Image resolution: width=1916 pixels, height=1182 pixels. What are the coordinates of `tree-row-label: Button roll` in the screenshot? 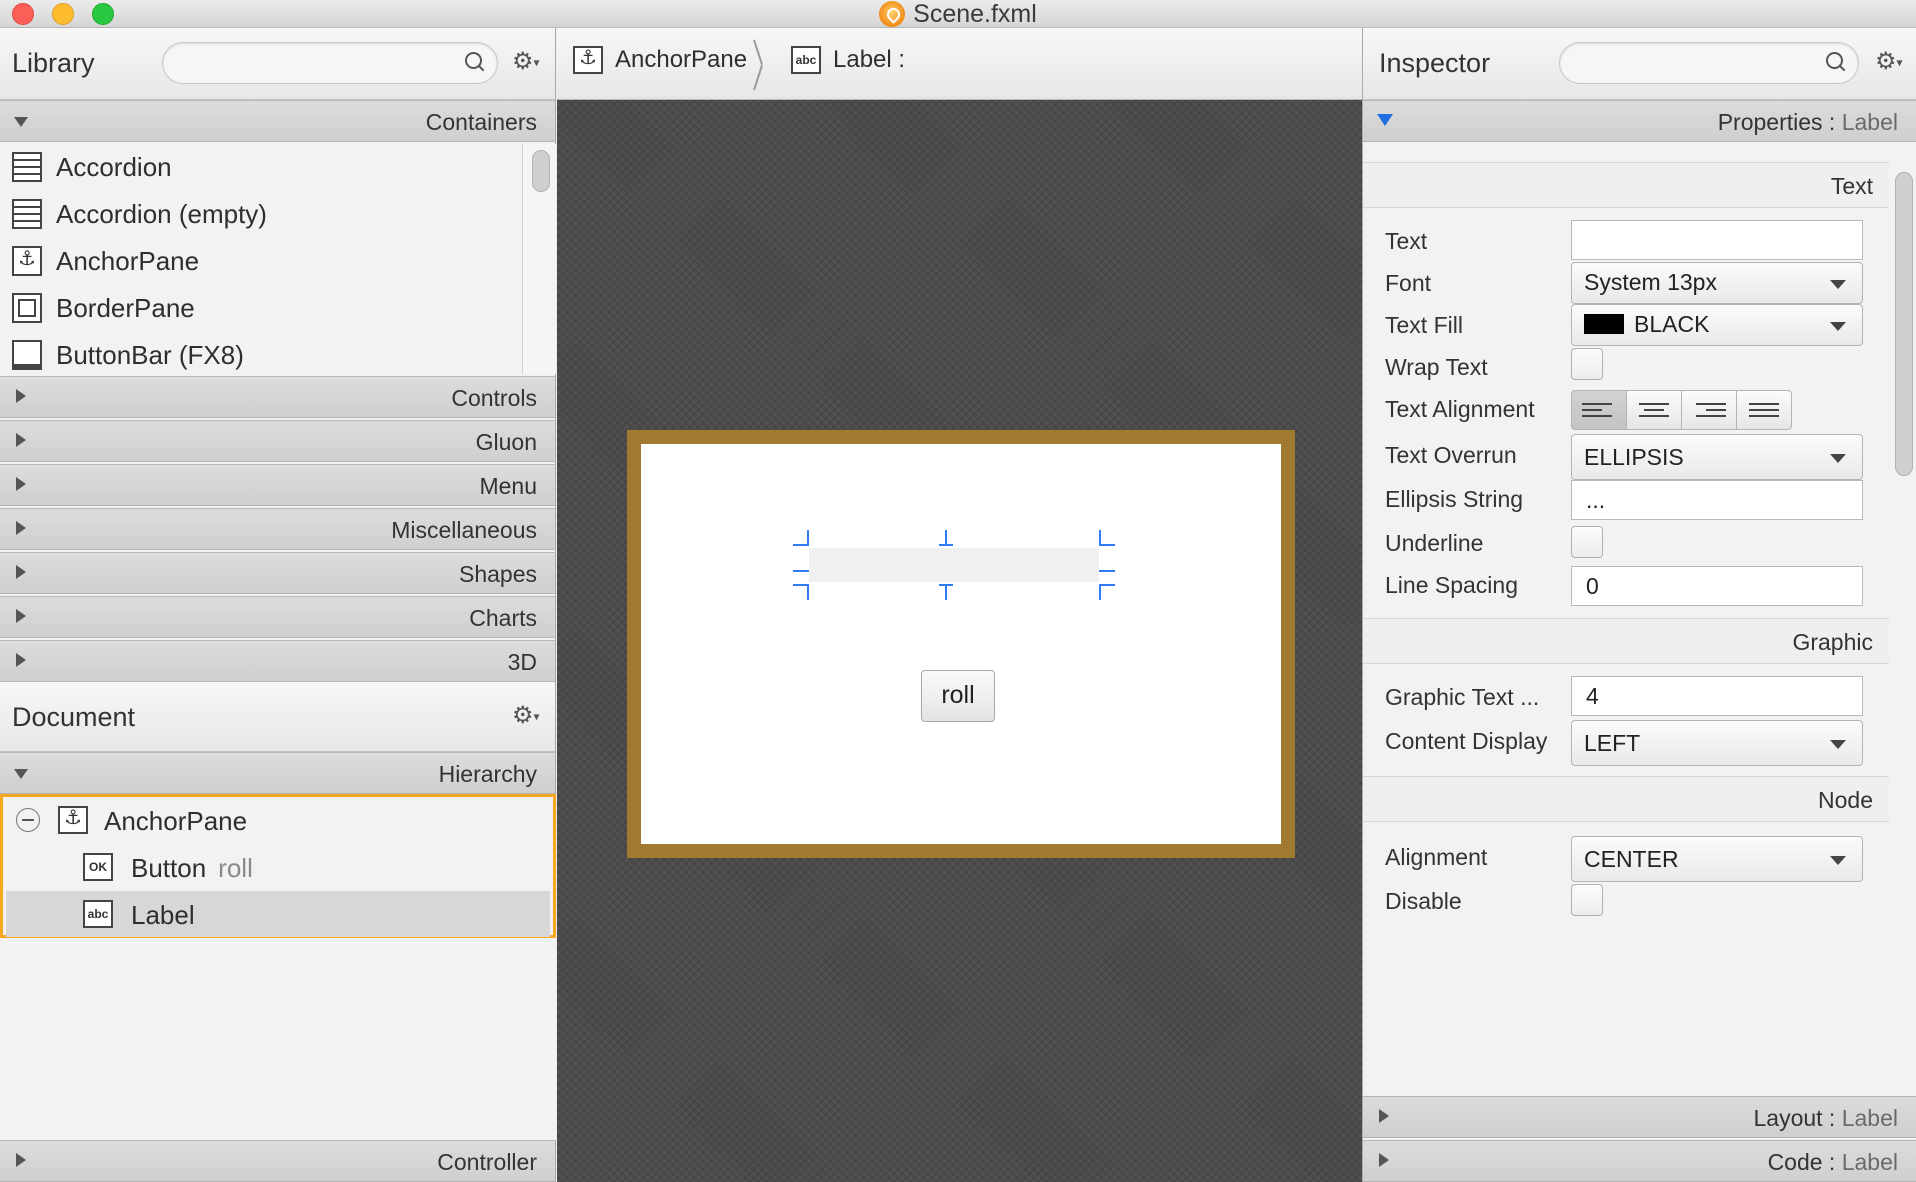 It's located at (192, 868).